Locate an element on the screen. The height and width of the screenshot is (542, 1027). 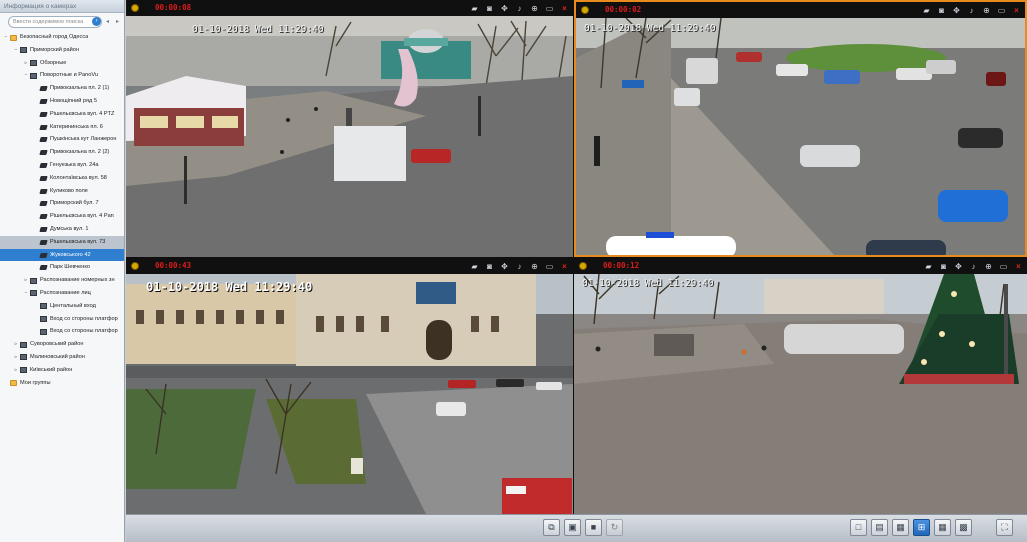
tree-node: − Поворотные и PanoVu is located at coordinates (62, 75).